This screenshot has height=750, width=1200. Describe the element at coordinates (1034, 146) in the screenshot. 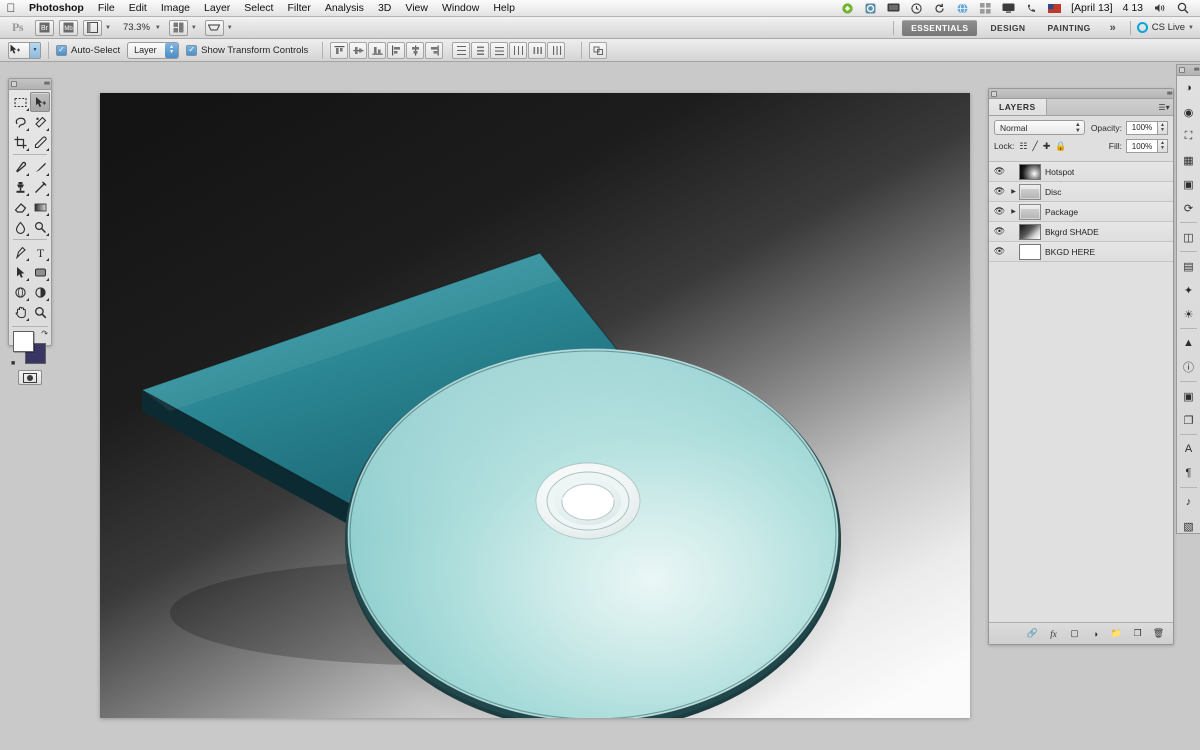

I see `lock-image-pixels-icon: ╱` at that location.